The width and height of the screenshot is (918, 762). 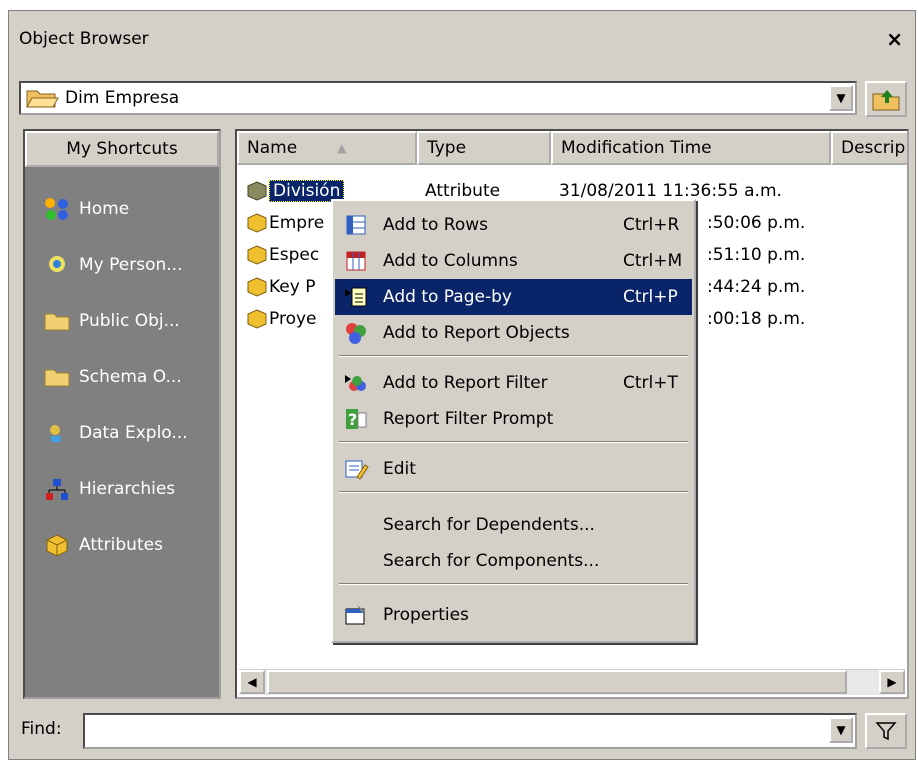 I want to click on shortcut-hierarchies: Hierarchies, so click(x=122, y=489).